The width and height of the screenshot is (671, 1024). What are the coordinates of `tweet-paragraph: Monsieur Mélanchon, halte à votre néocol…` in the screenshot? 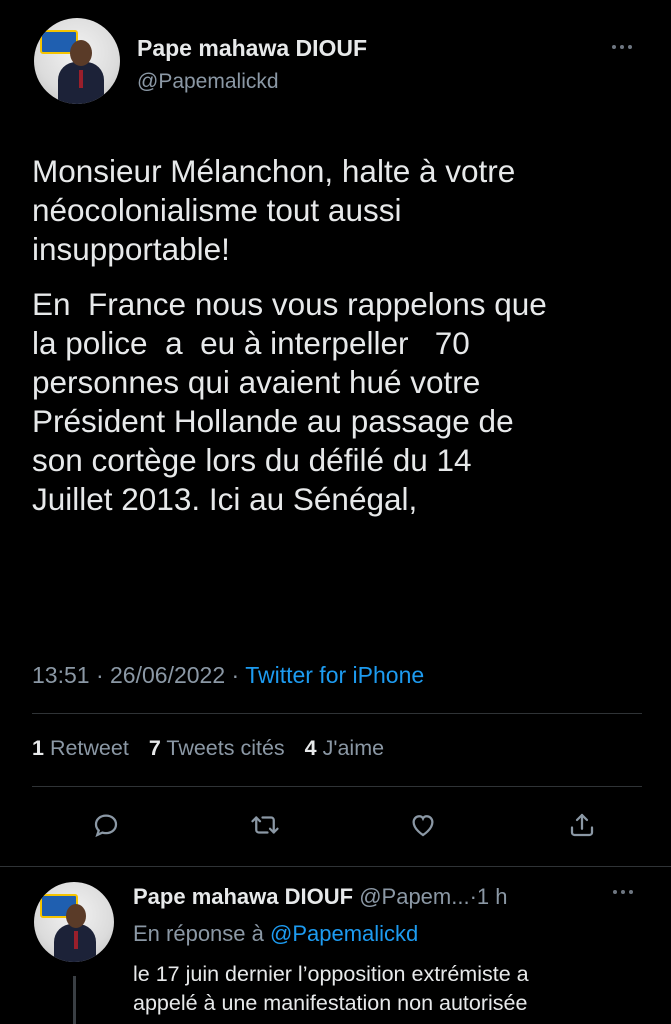 It's located at (274, 210).